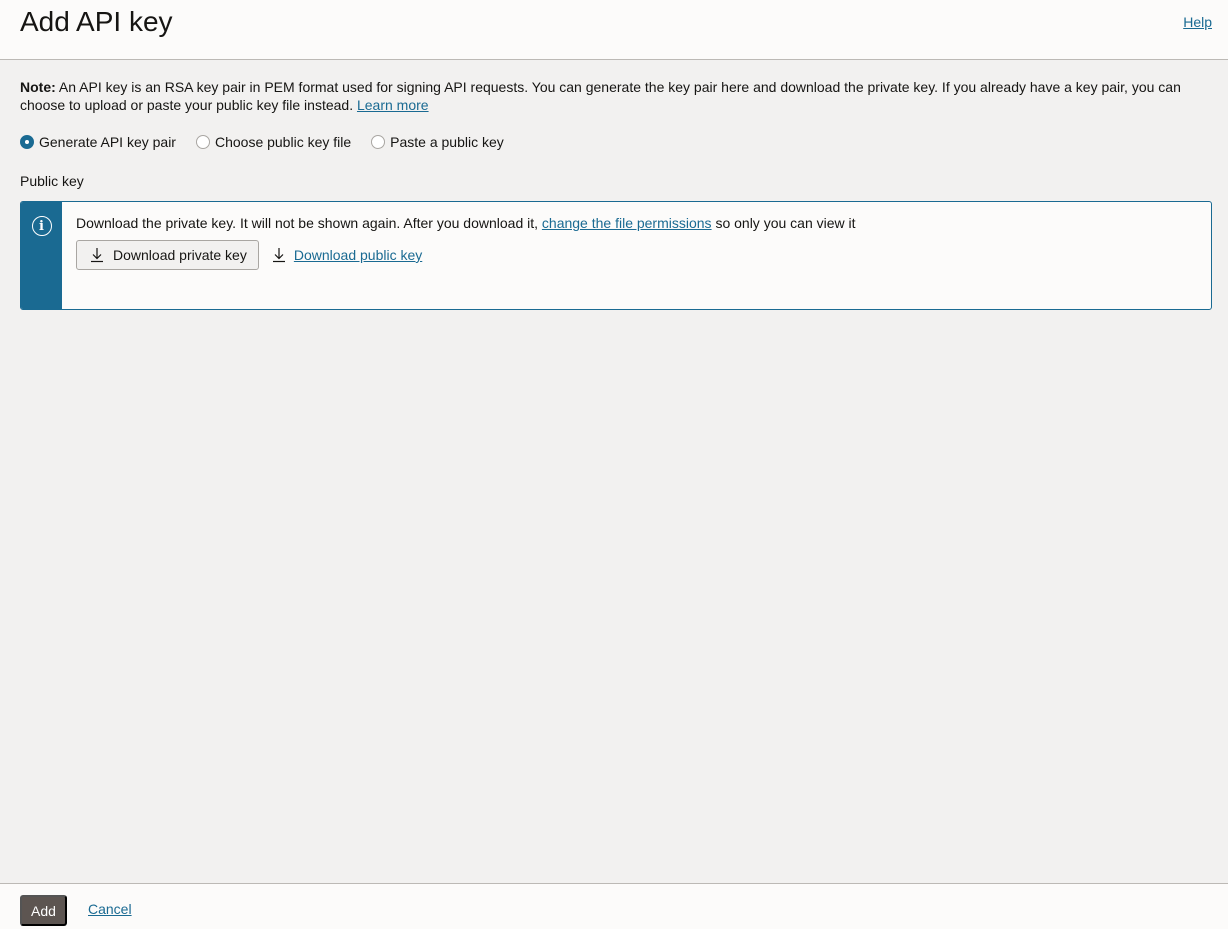  I want to click on download-private-key-button: Download private key, so click(167, 255).